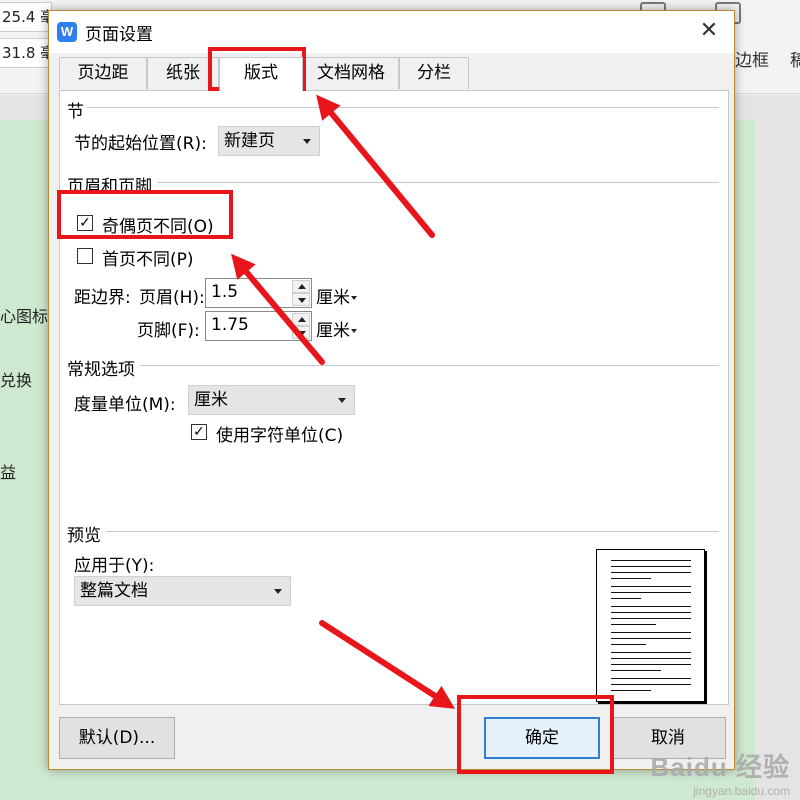  I want to click on header-distance-label: 页眉(H):, so click(172, 298).